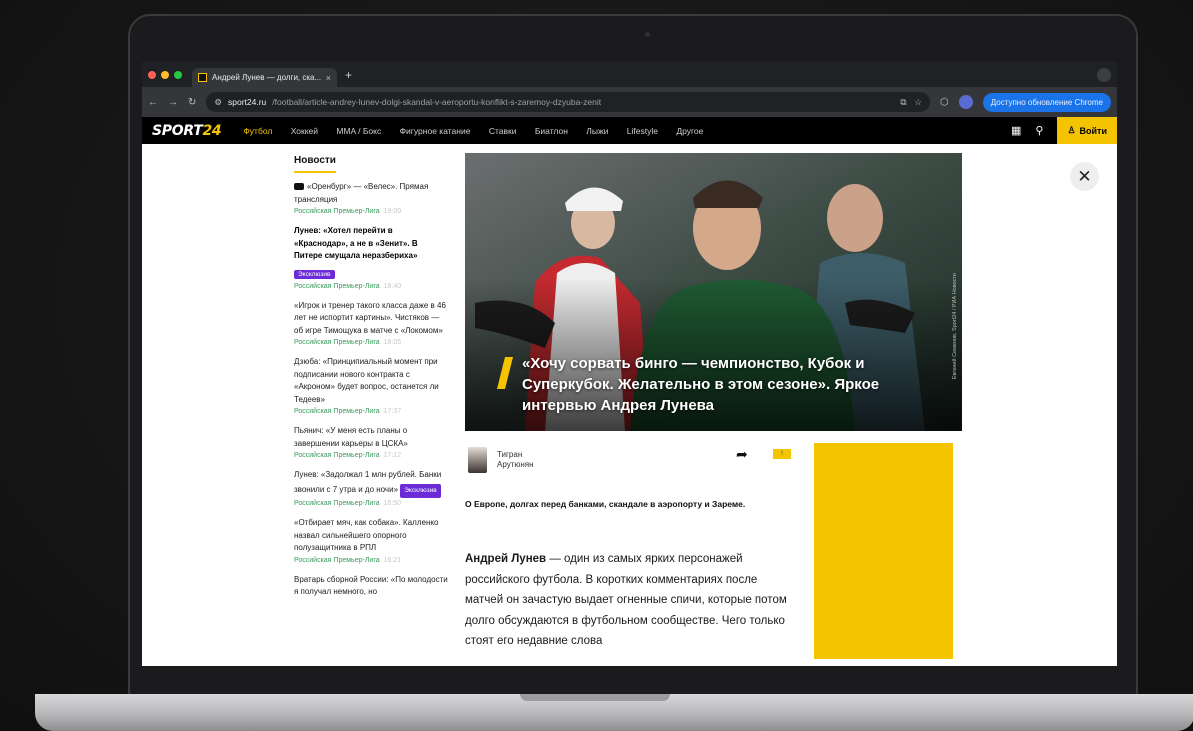  I want to click on reload-icon: ↻, so click(192, 102).